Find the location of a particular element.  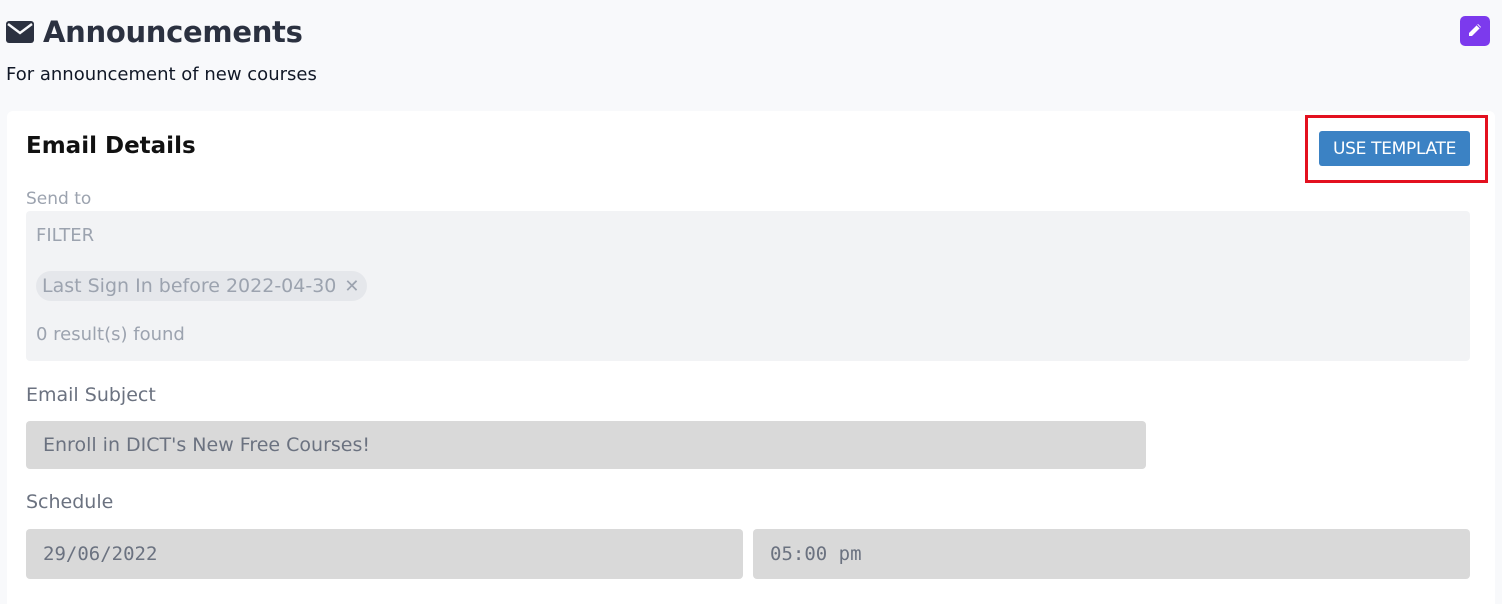

filter-heading: FILTER is located at coordinates (65, 235).